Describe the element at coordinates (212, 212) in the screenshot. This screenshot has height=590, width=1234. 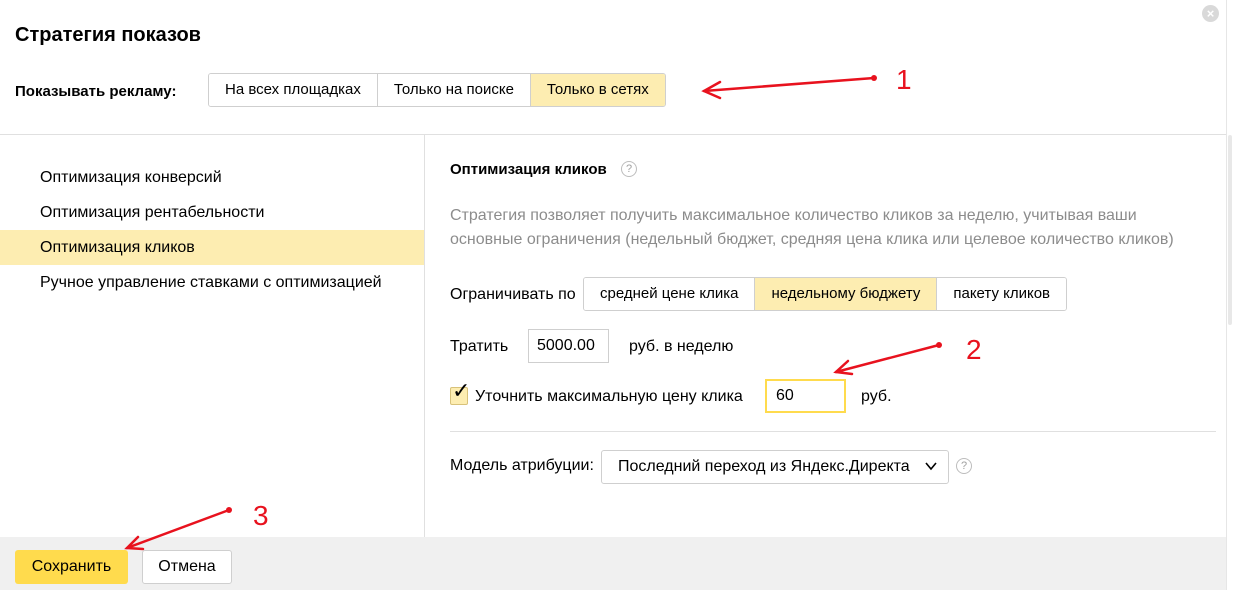
I see `sidebar-item-profitability: Оптимизация рентабельности` at that location.